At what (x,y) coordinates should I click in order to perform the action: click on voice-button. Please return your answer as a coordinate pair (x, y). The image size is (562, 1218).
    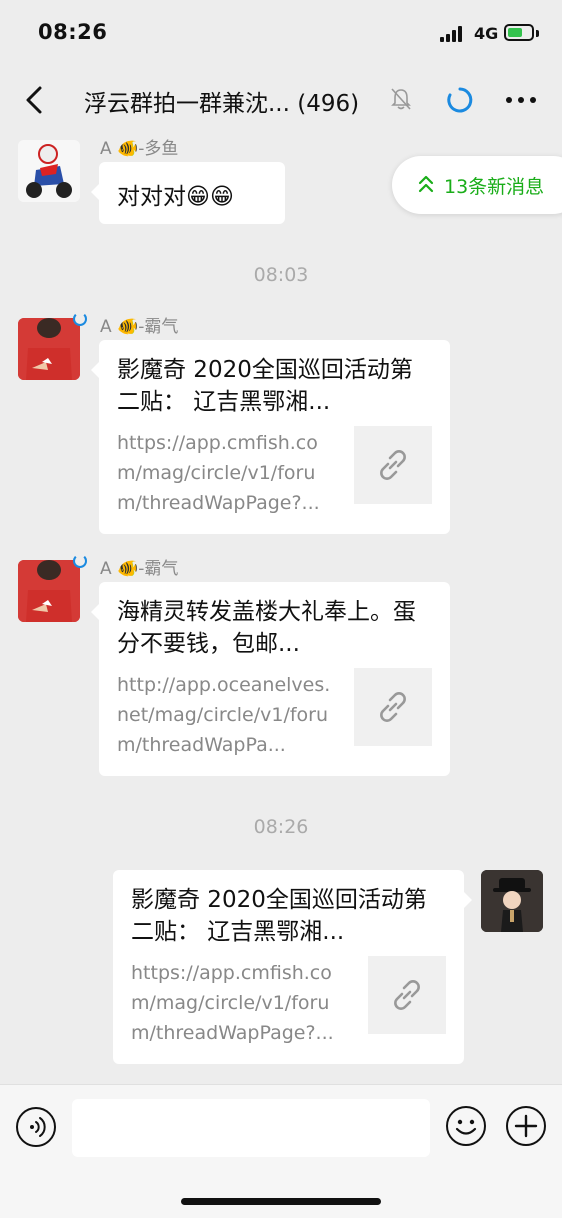
    Looking at the image, I should click on (36, 1127).